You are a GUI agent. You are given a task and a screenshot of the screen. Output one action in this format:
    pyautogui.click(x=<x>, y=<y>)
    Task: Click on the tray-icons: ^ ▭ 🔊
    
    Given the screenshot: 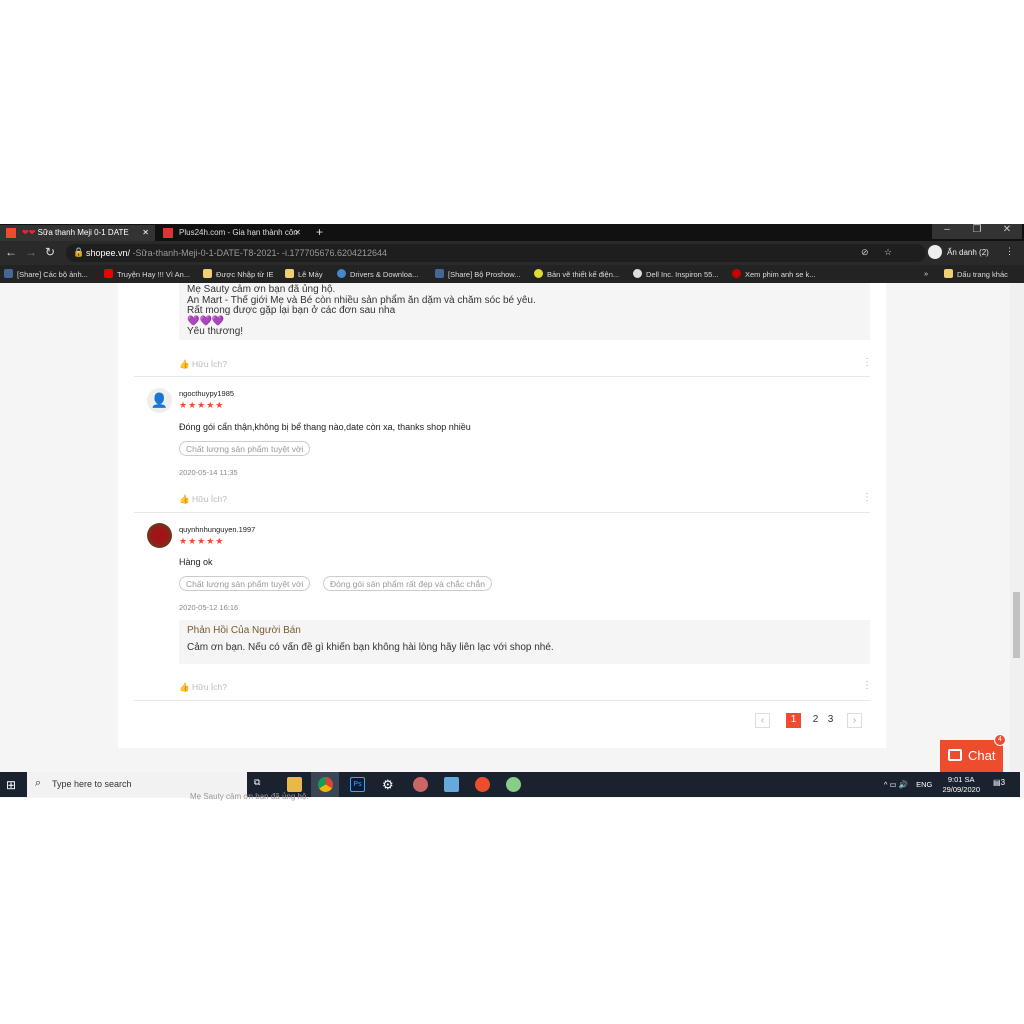 What is the action you would take?
    pyautogui.click(x=896, y=784)
    